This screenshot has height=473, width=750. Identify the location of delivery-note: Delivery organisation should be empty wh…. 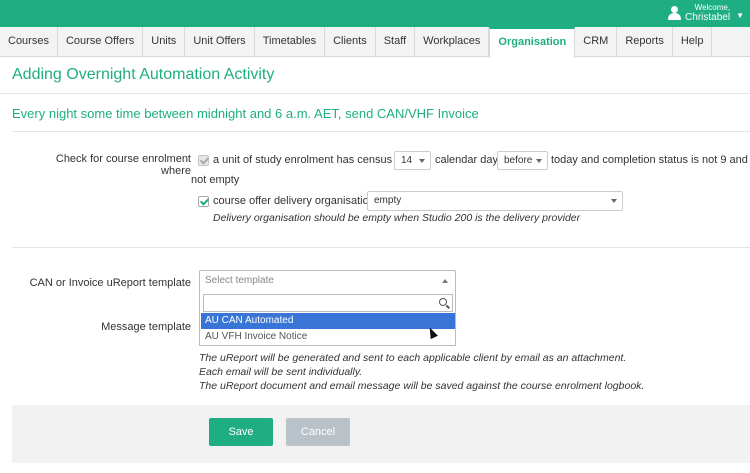
(397, 218).